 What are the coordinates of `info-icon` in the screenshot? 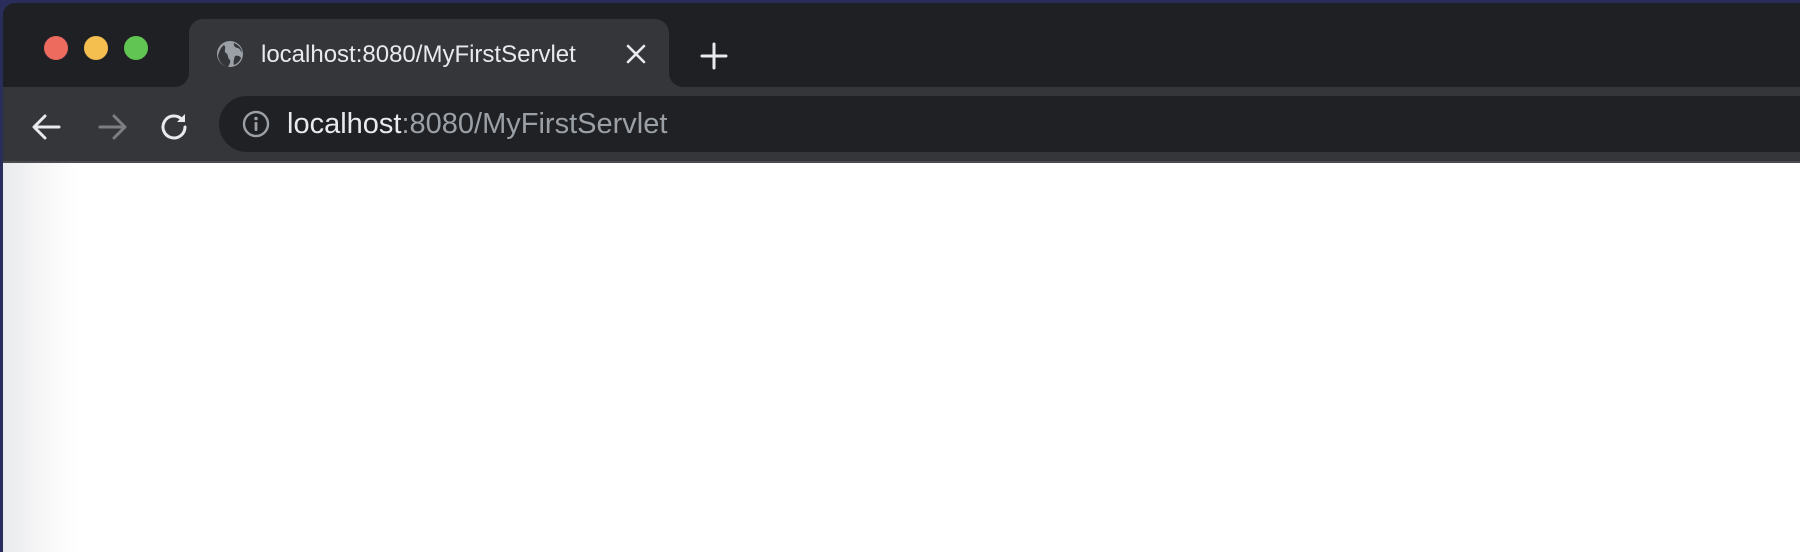 It's located at (256, 124).